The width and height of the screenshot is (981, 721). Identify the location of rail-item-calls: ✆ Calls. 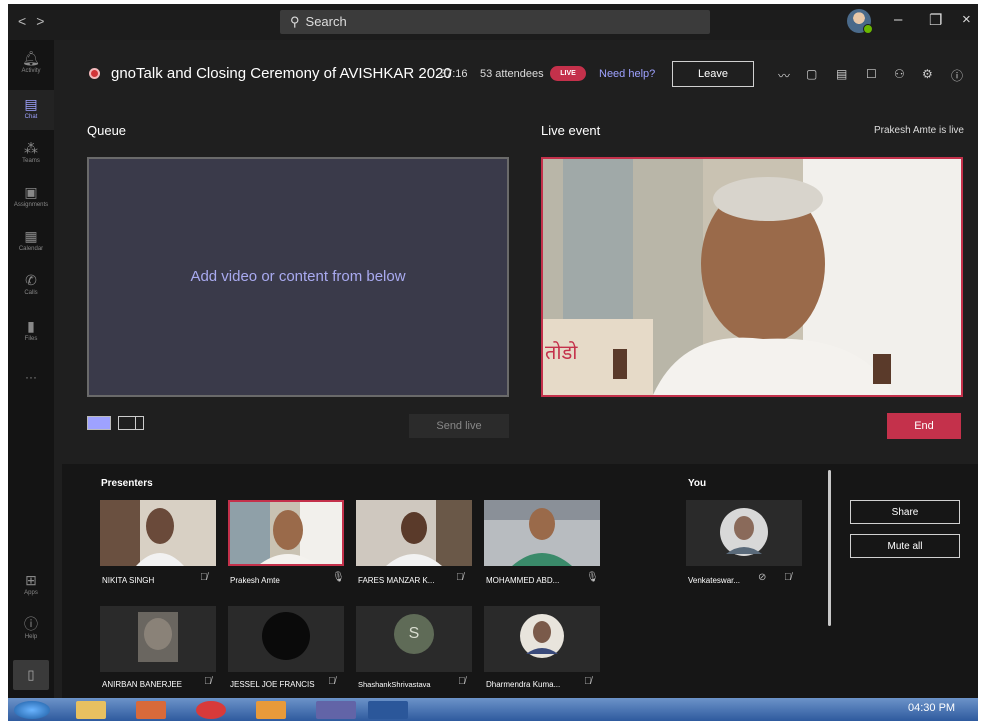
(31, 290).